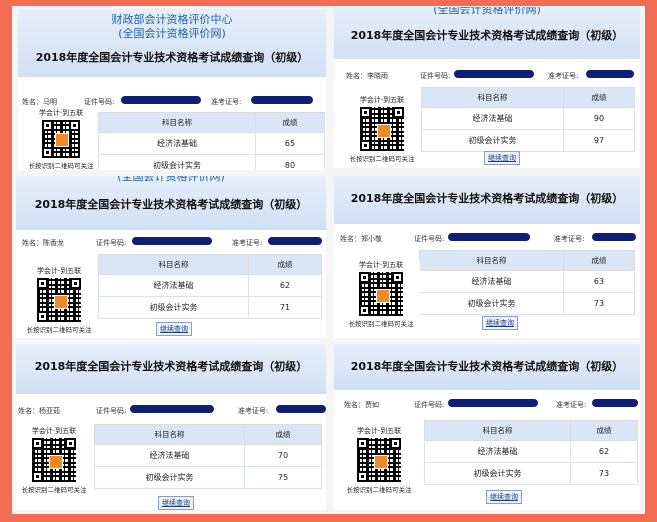 The image size is (657, 522). Describe the element at coordinates (283, 455) in the screenshot. I see `score-cell: 70` at that location.